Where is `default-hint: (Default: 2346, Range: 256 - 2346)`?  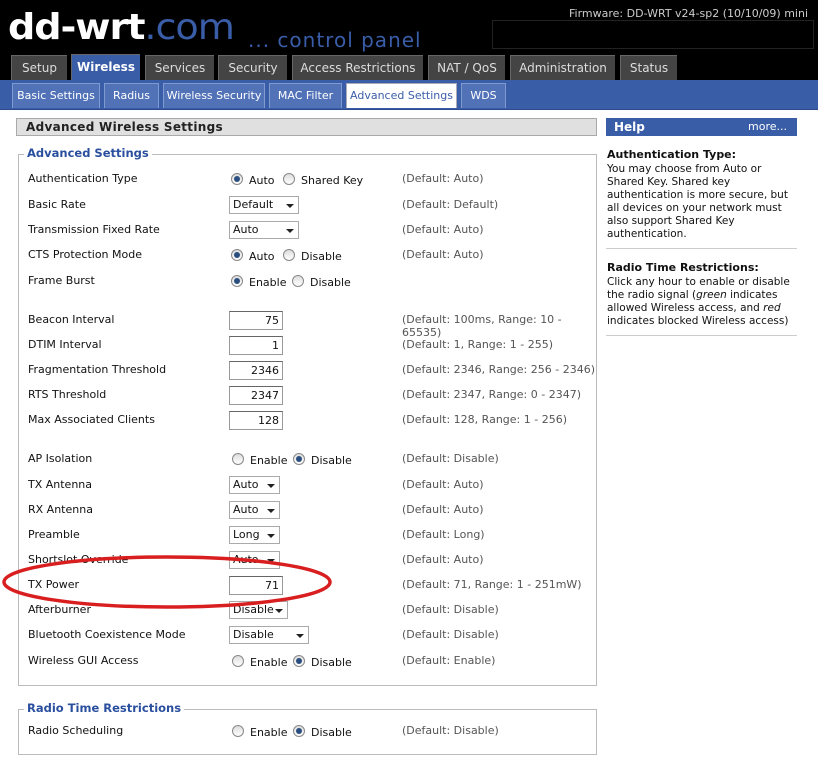 default-hint: (Default: 2346, Range: 256 - 2346) is located at coordinates (498, 369).